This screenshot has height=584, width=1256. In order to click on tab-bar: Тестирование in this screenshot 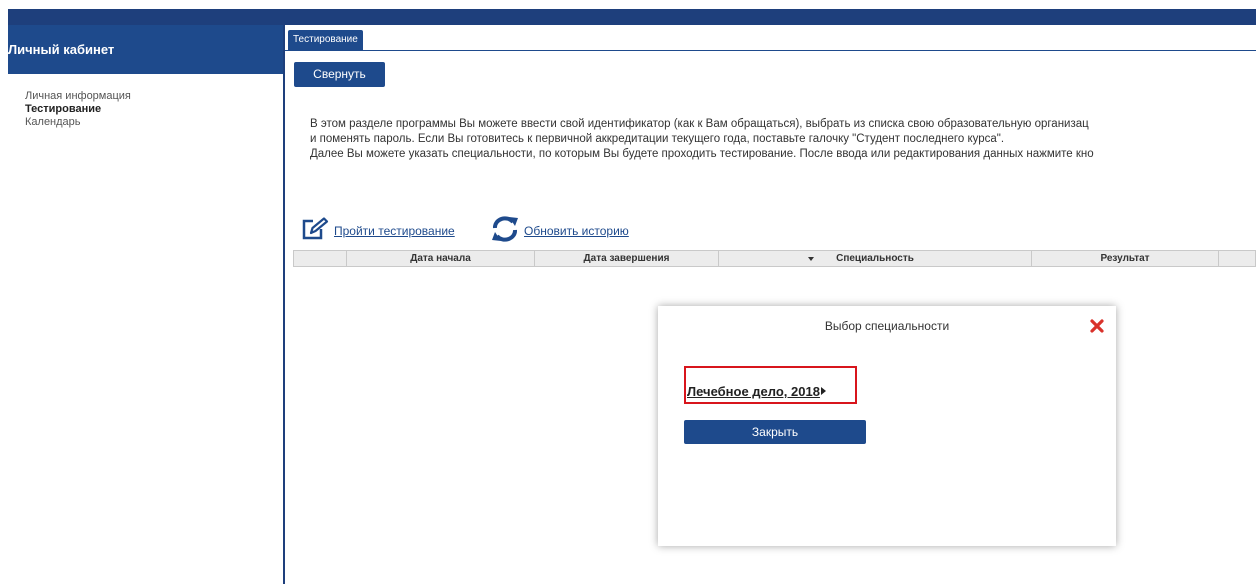, I will do `click(770, 40)`.